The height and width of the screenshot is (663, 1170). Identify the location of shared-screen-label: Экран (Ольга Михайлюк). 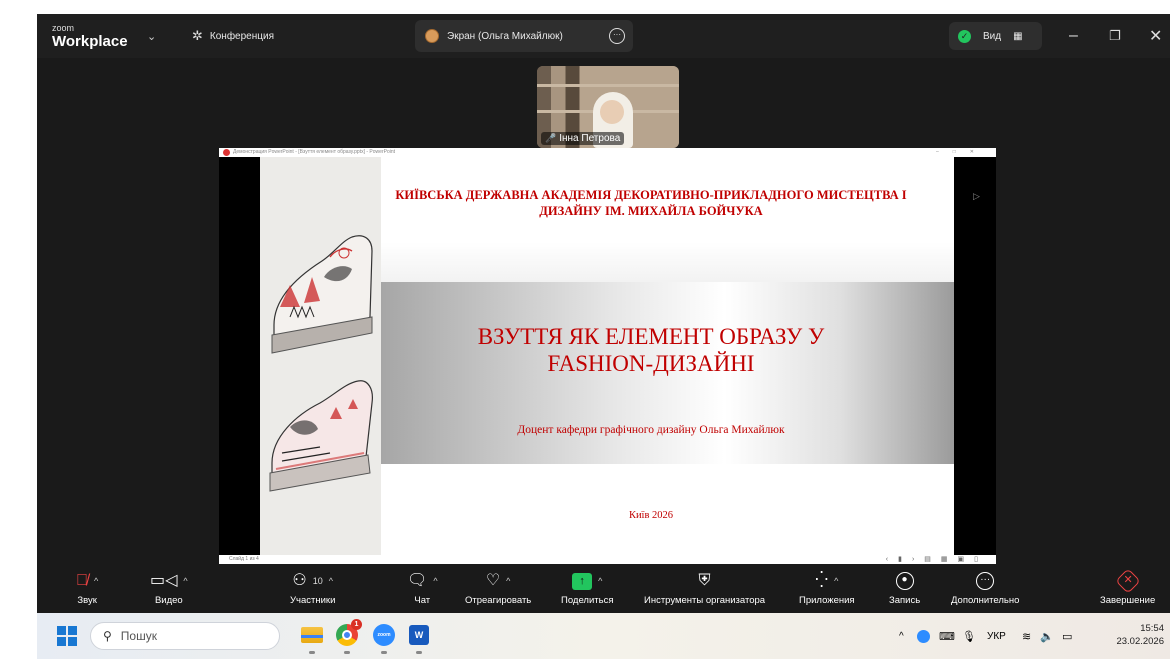
(505, 36).